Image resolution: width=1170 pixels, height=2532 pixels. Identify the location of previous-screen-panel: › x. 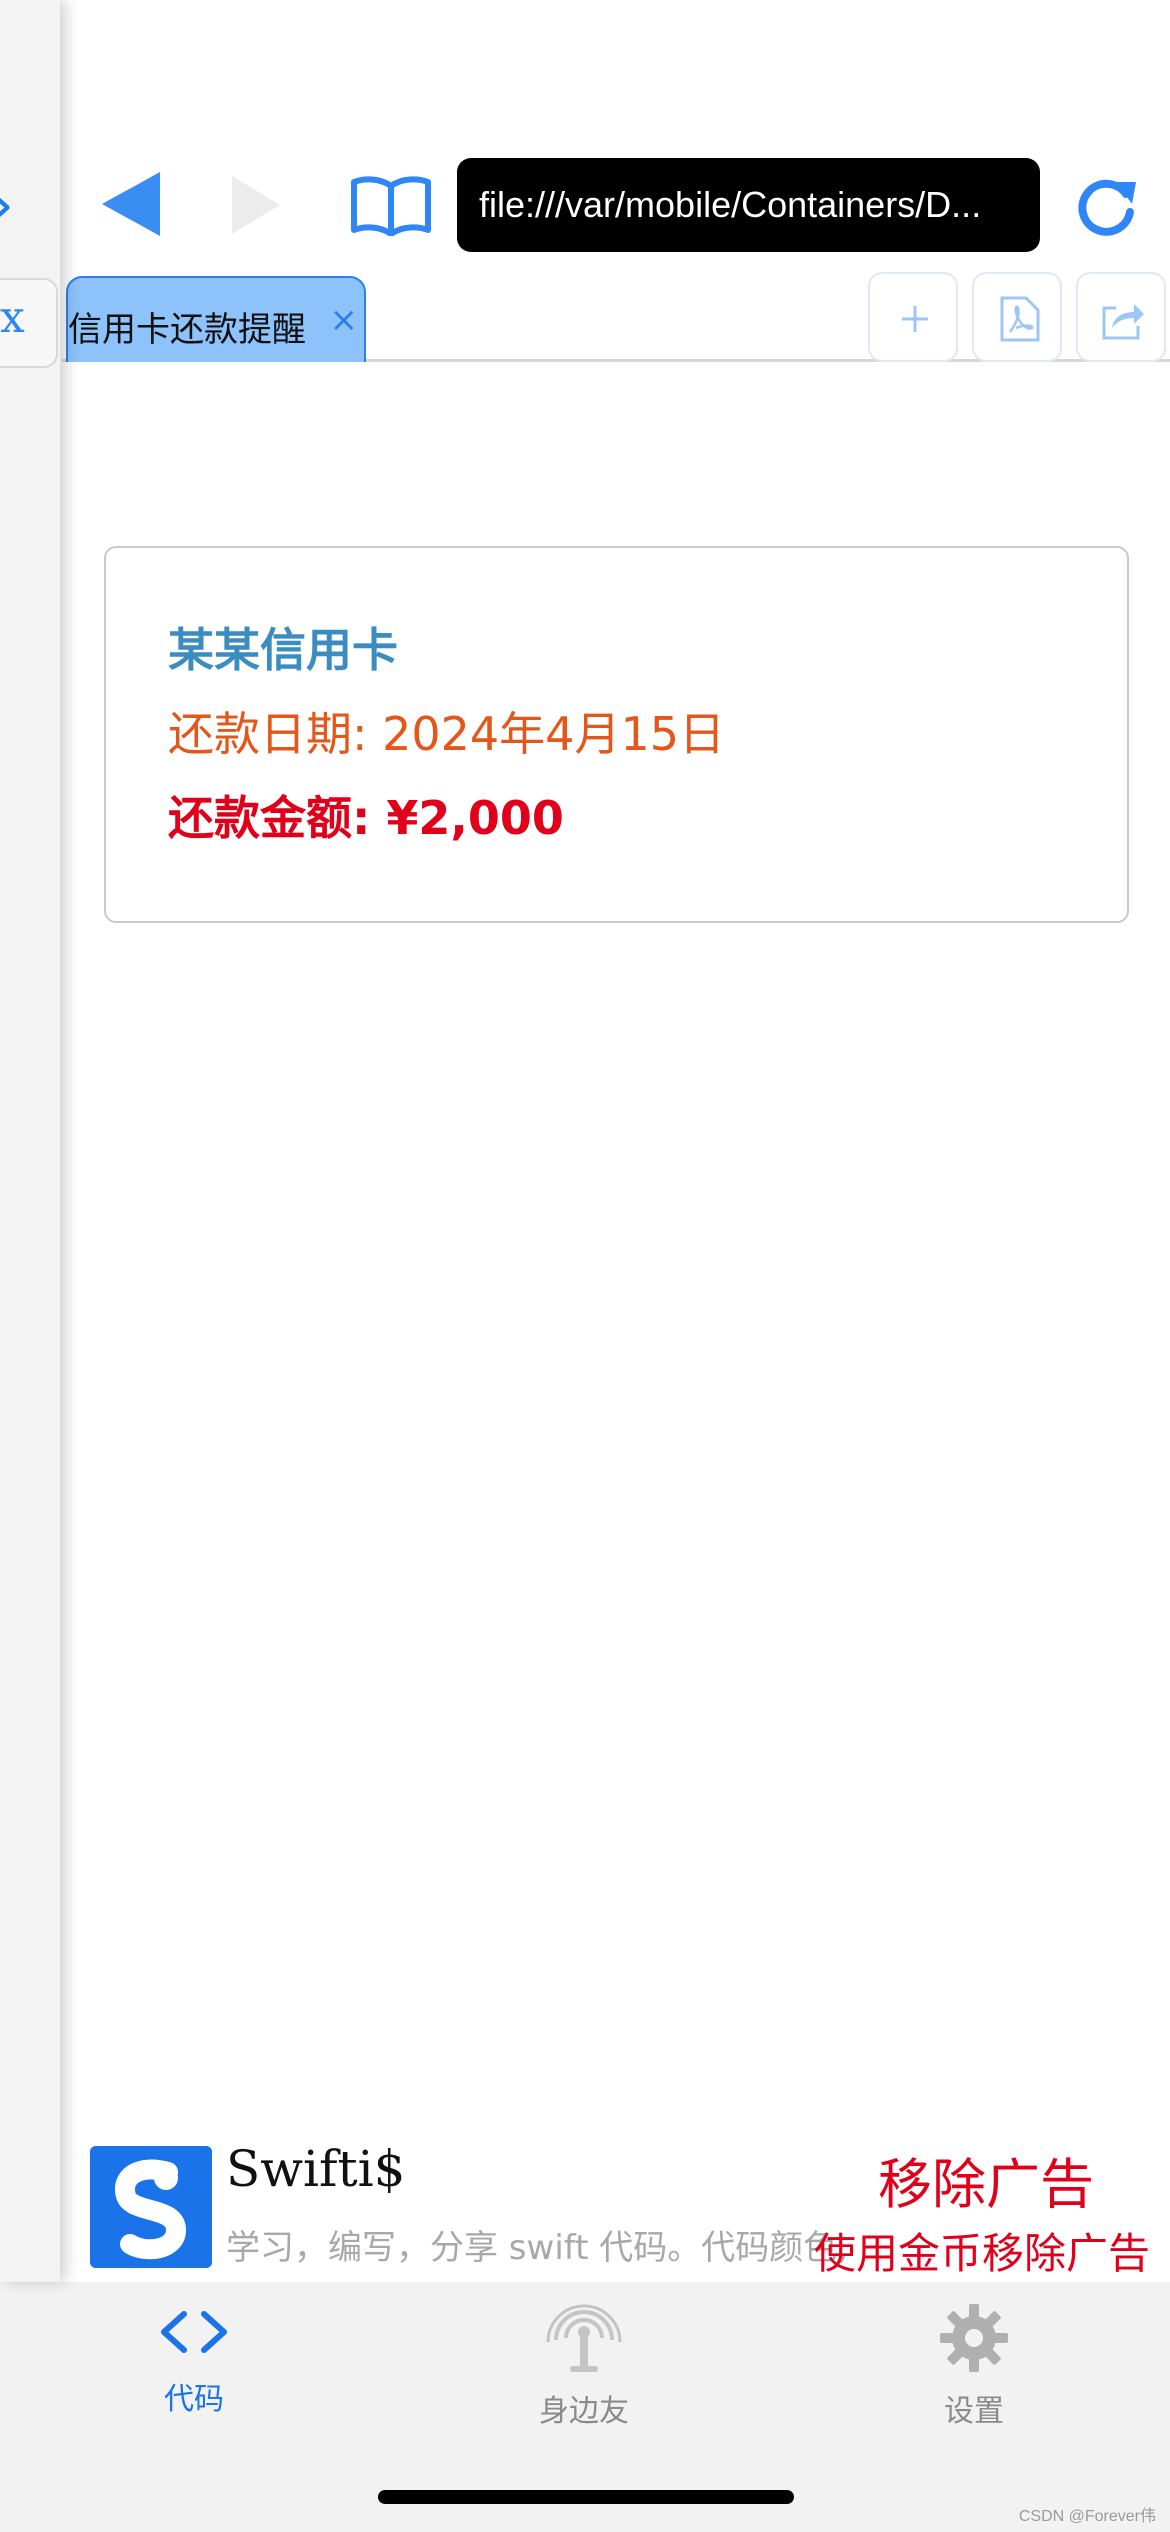
(30, 1141).